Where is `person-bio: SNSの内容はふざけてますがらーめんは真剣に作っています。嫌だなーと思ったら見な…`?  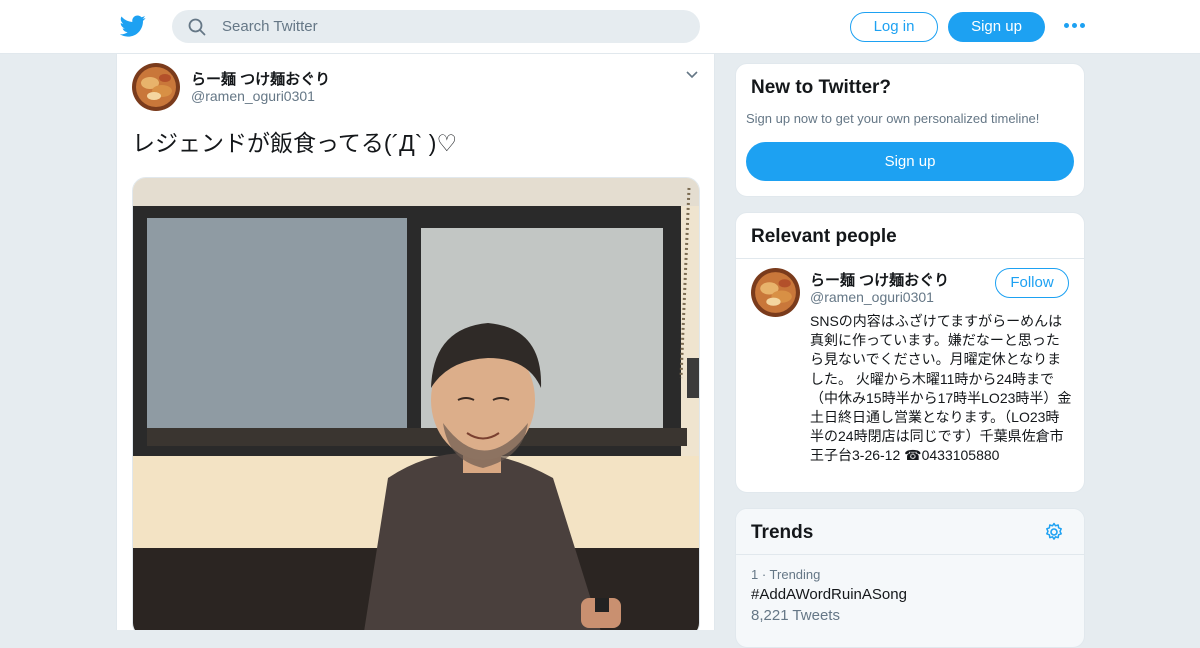 person-bio: SNSの内容はふざけてますがらーめんは真剣に作っています。嫌だなーと思ったら見な… is located at coordinates (941, 388).